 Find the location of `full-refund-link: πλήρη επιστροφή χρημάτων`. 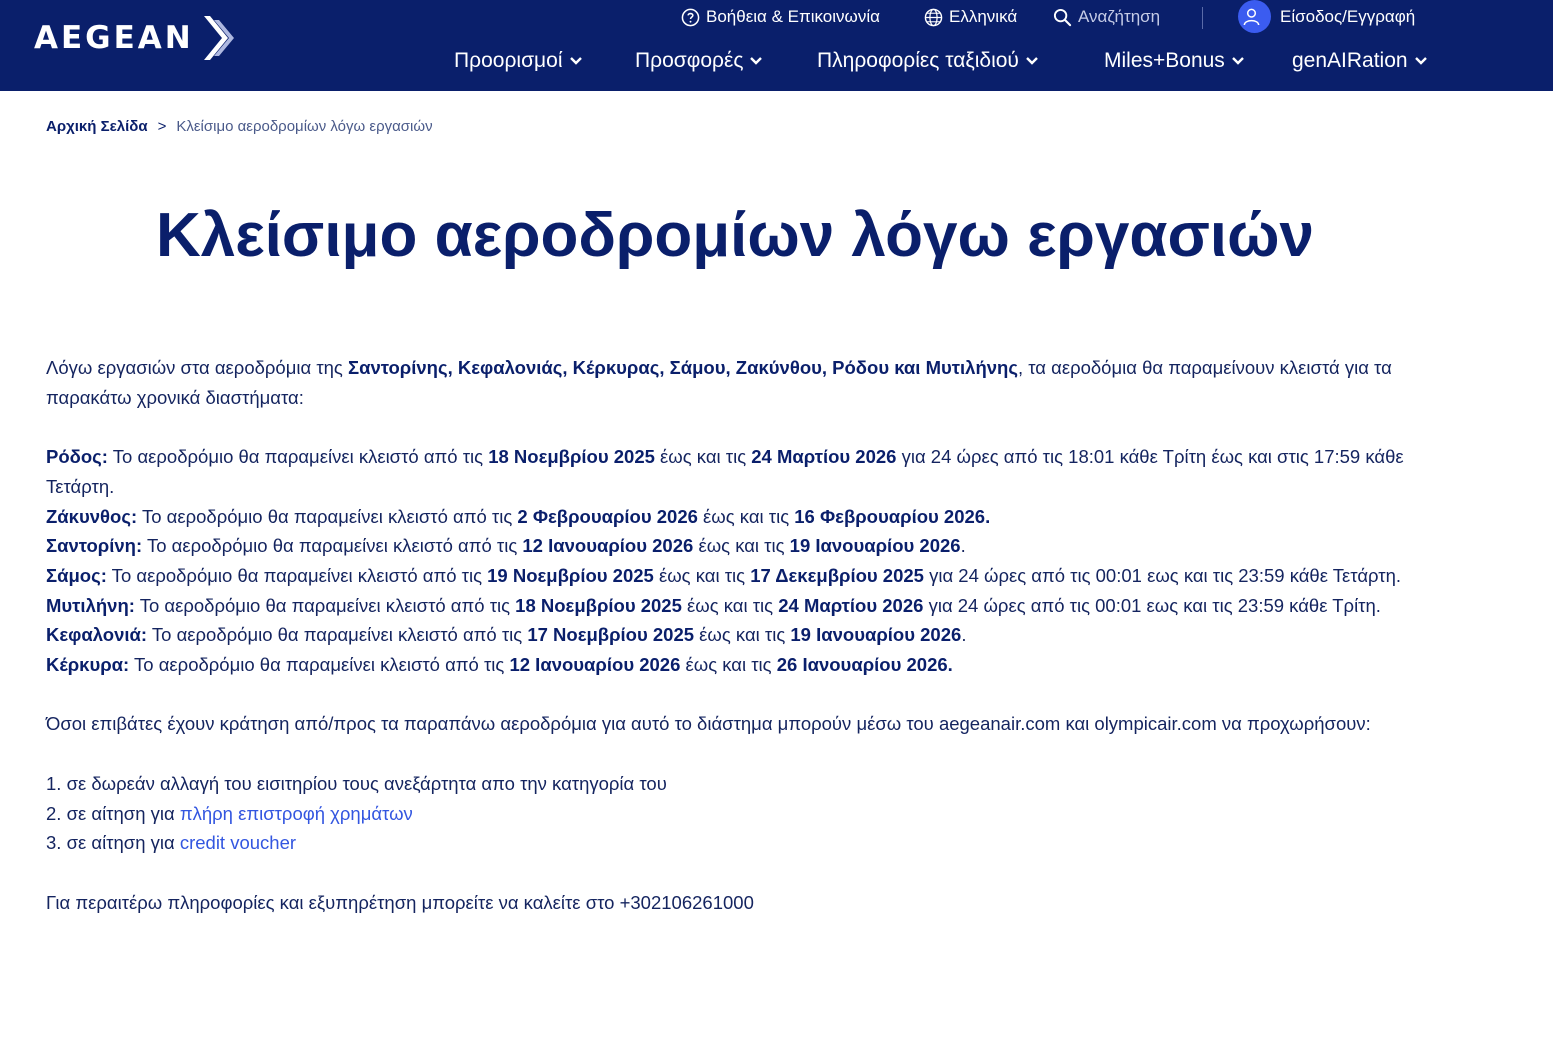

full-refund-link: πλήρη επιστροφή χρημάτων is located at coordinates (296, 813).